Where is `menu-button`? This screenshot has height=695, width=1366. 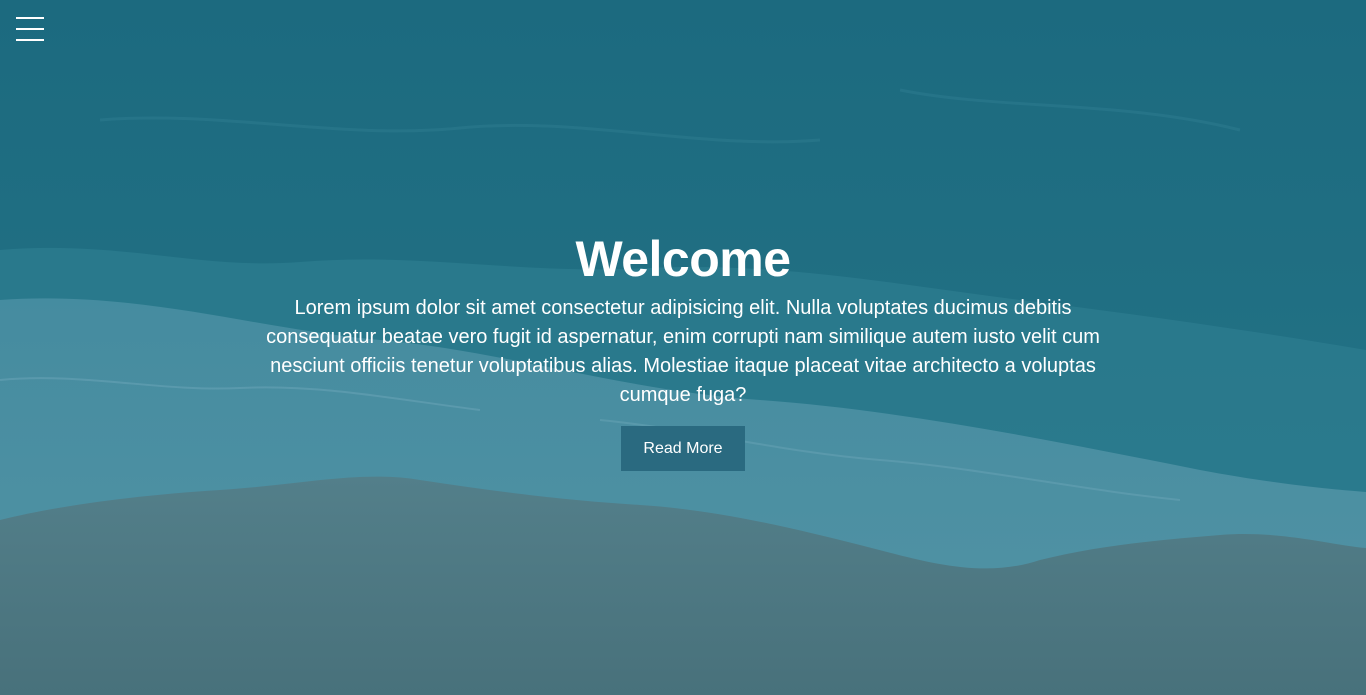 menu-button is located at coordinates (30, 30).